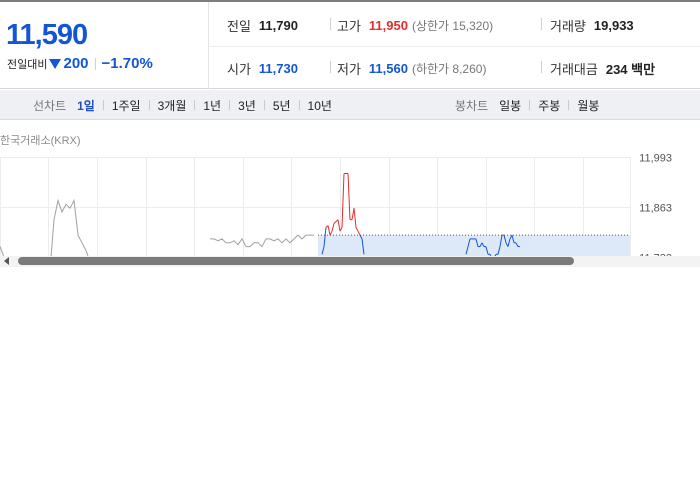  Describe the element at coordinates (278, 68) in the screenshot. I see `stat-open-value: 11,730` at that location.